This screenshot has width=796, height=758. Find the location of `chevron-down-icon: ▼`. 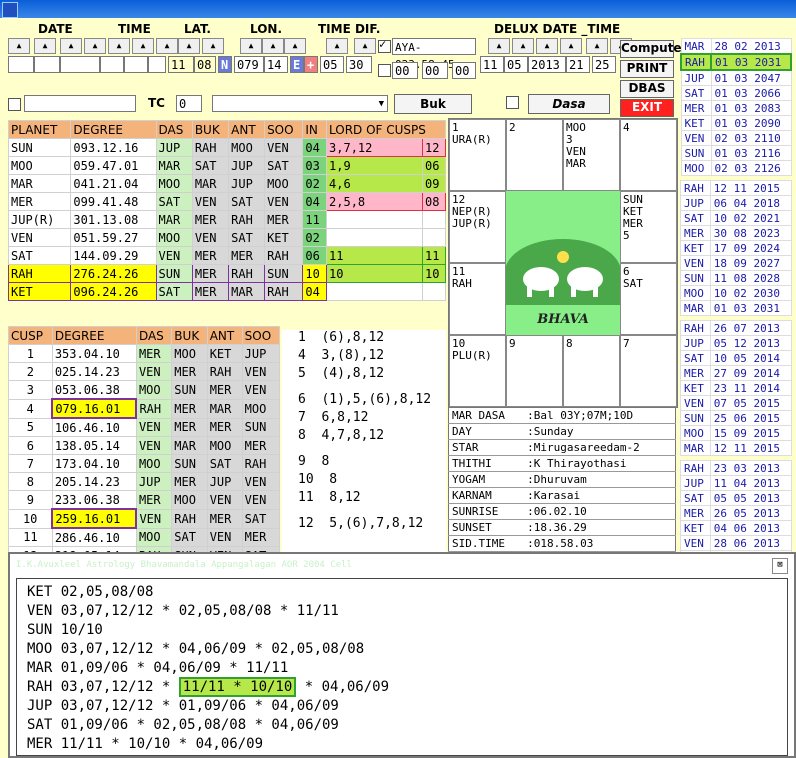

chevron-down-icon: ▼ is located at coordinates (381, 104).